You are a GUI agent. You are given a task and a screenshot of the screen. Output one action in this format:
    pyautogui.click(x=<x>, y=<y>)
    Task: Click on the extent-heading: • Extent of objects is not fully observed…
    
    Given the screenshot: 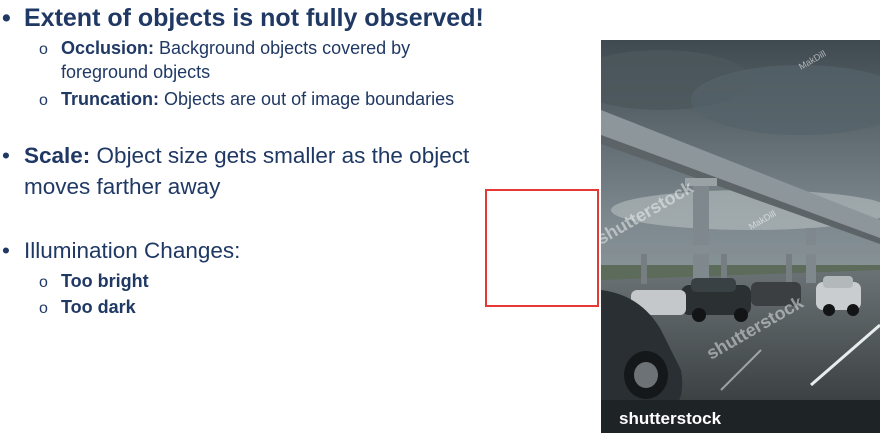 What is the action you would take?
    pyautogui.click(x=243, y=18)
    